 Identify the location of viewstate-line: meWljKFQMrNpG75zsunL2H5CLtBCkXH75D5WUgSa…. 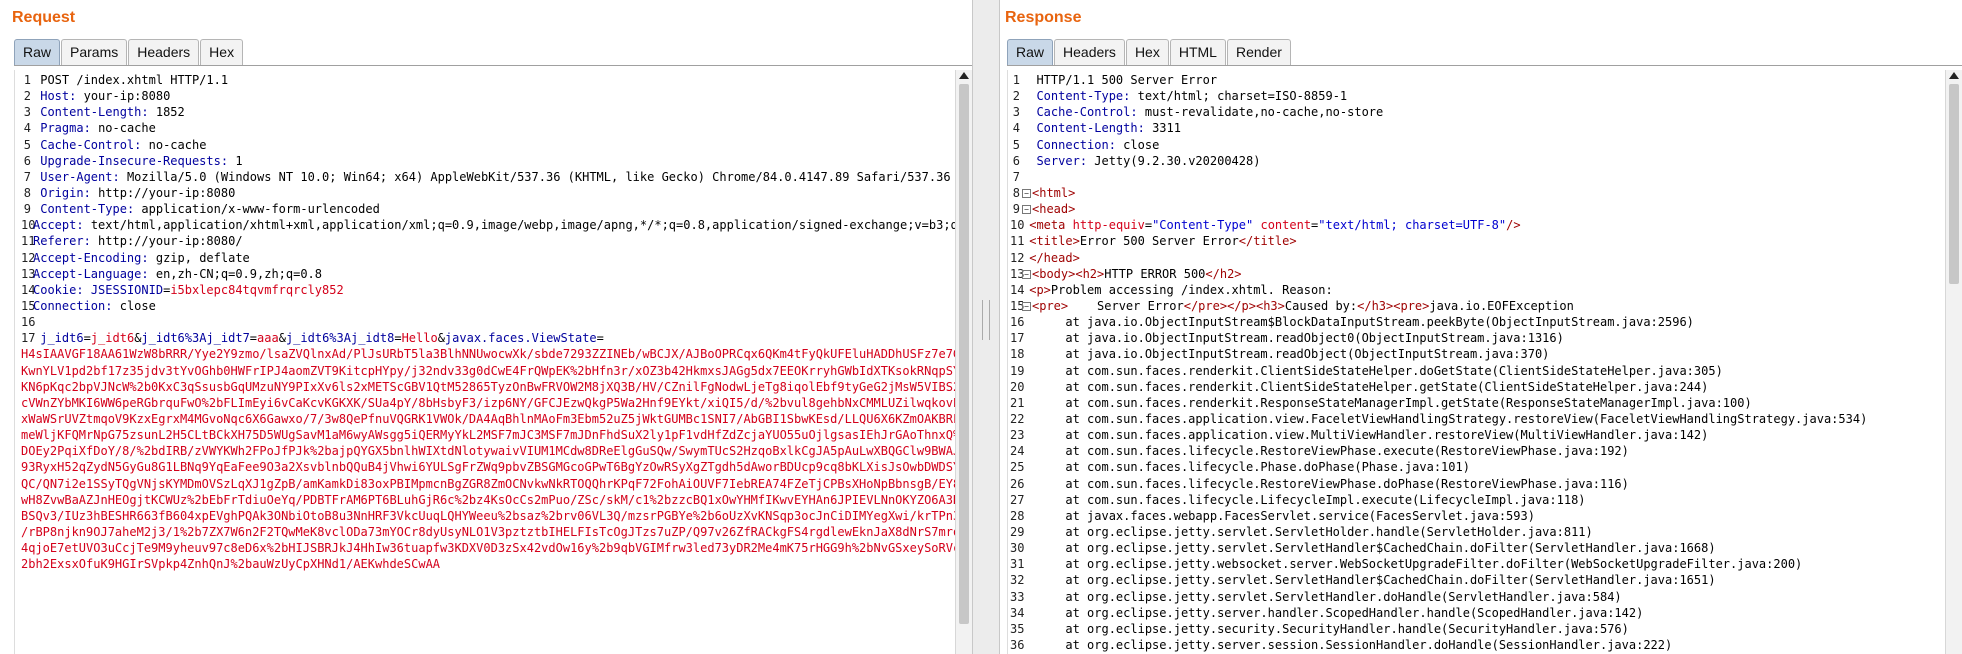
(496, 435).